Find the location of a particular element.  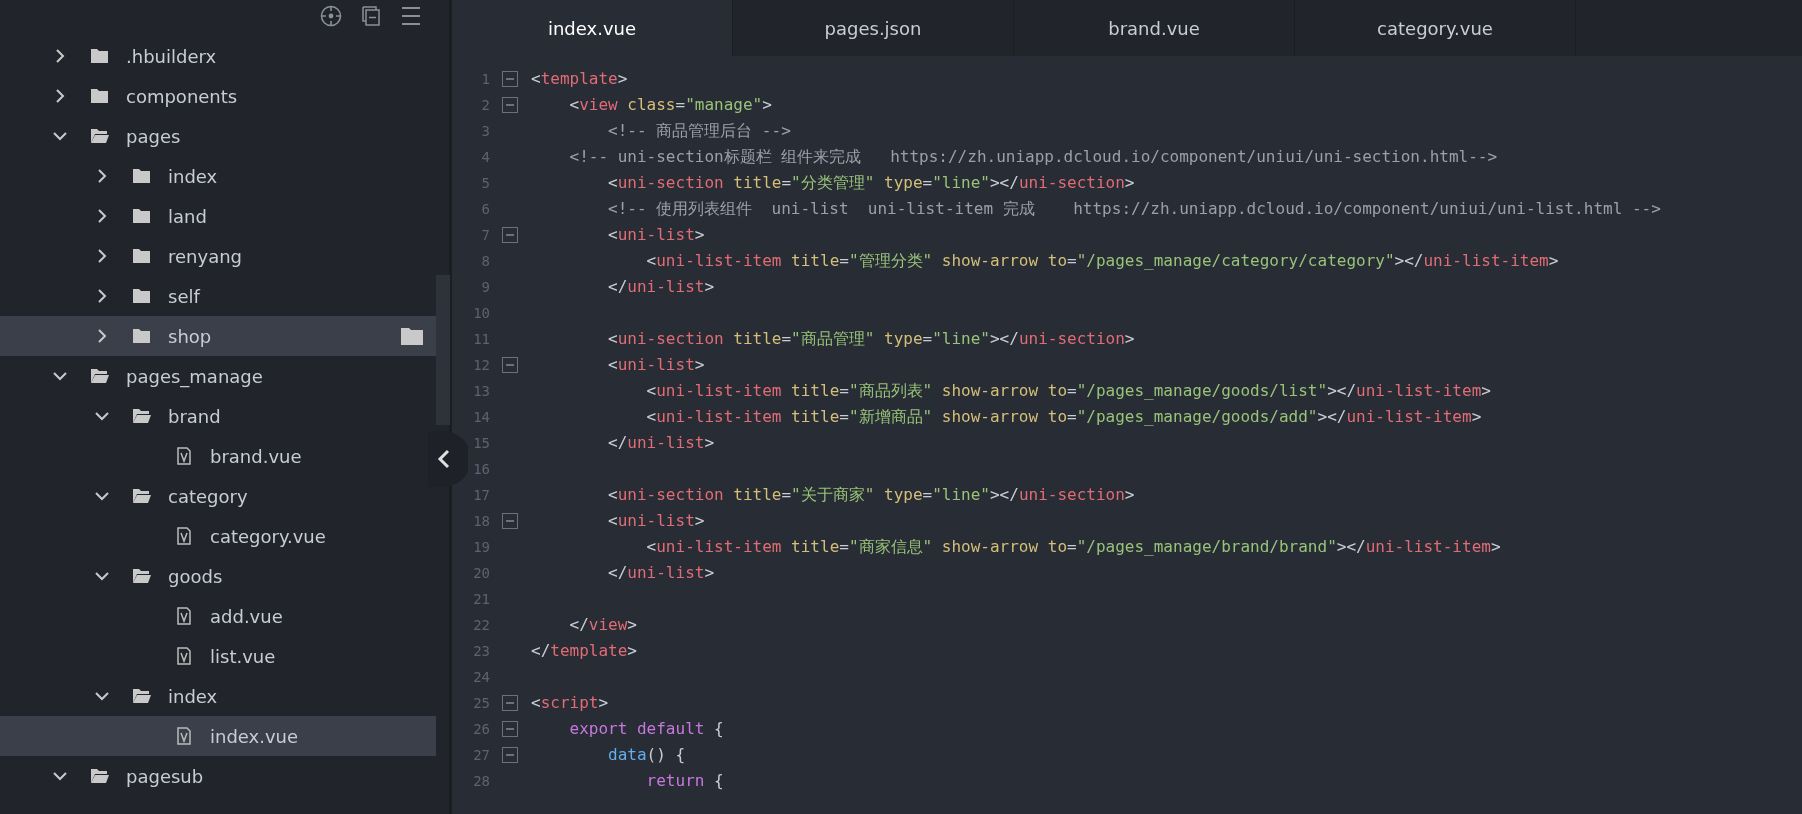

code-line: <uni-list-item title="商品列表" show-arrow to="/pages_manage/goods/list"></uni-list-item> is located at coordinates (1068, 391).